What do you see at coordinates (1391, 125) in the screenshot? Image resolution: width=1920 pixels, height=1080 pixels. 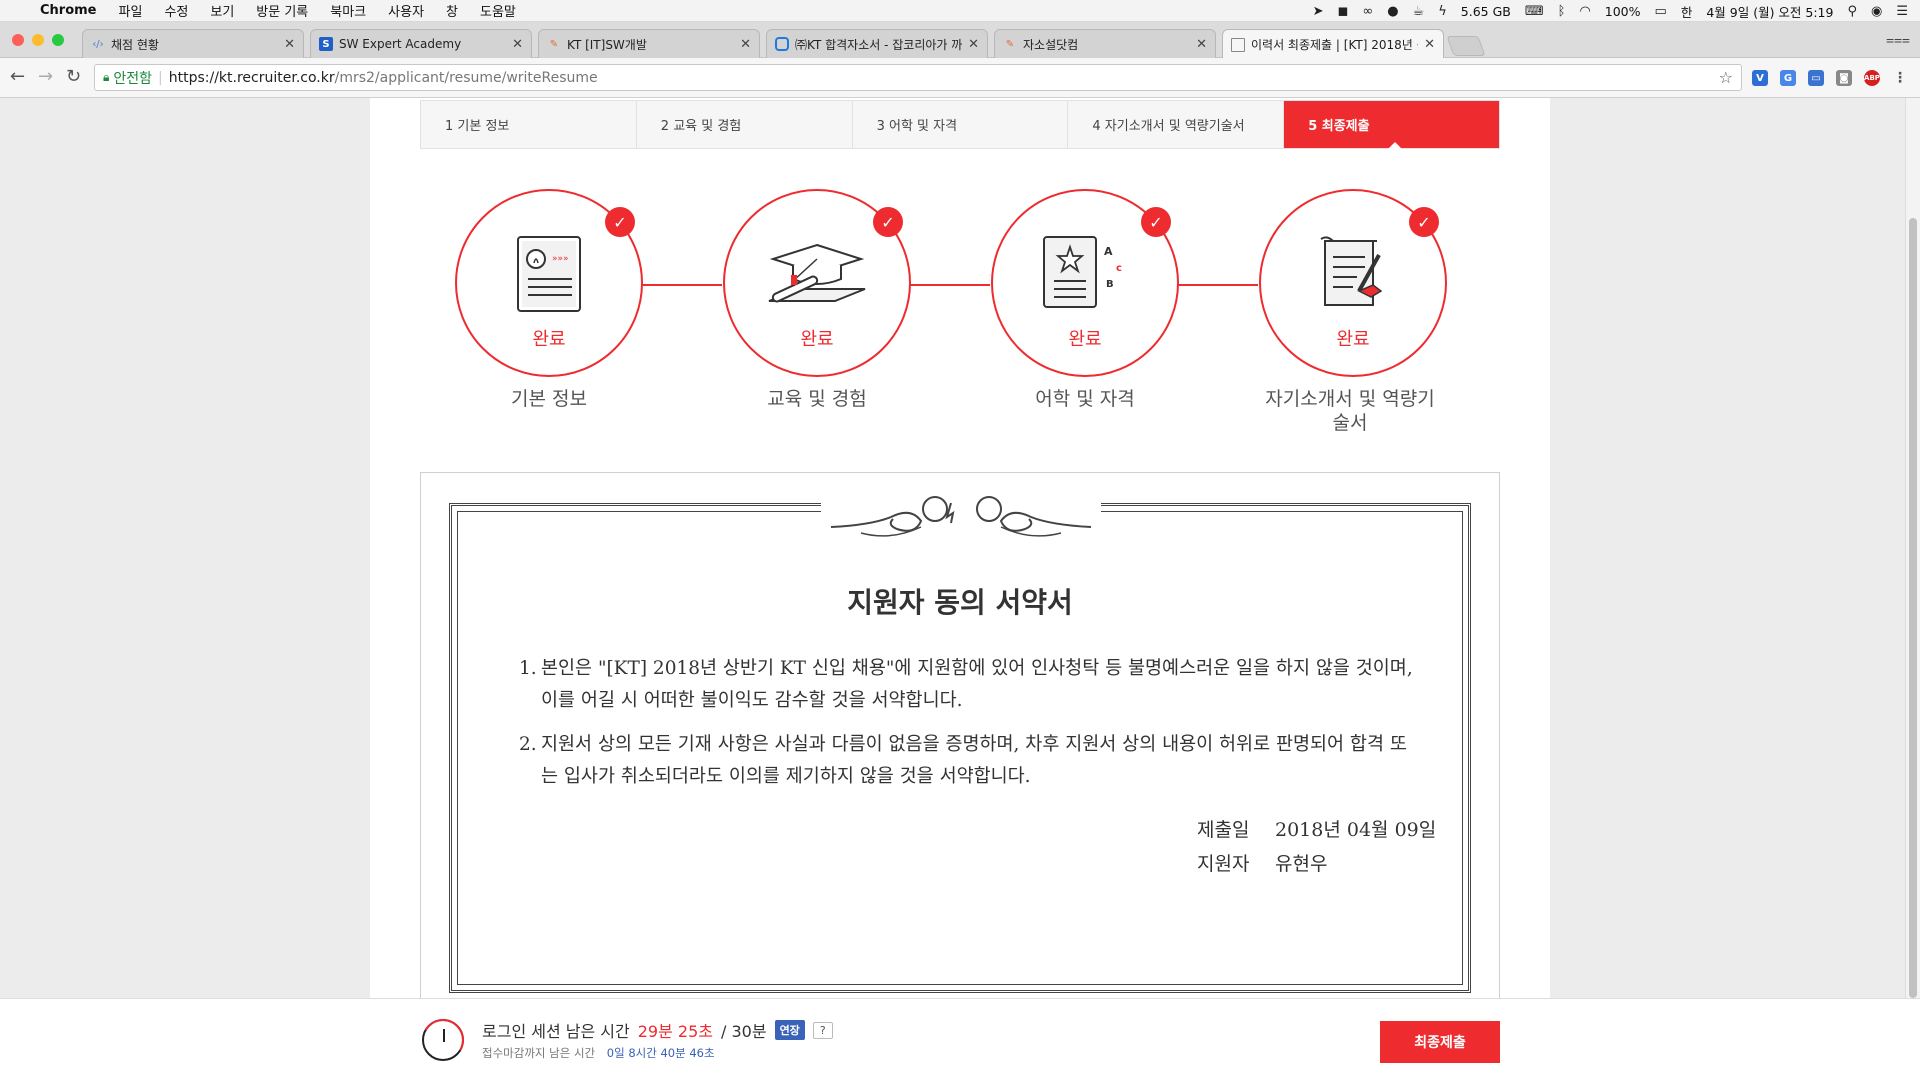 I see `step-final-submit: 5 최종제출` at bounding box center [1391, 125].